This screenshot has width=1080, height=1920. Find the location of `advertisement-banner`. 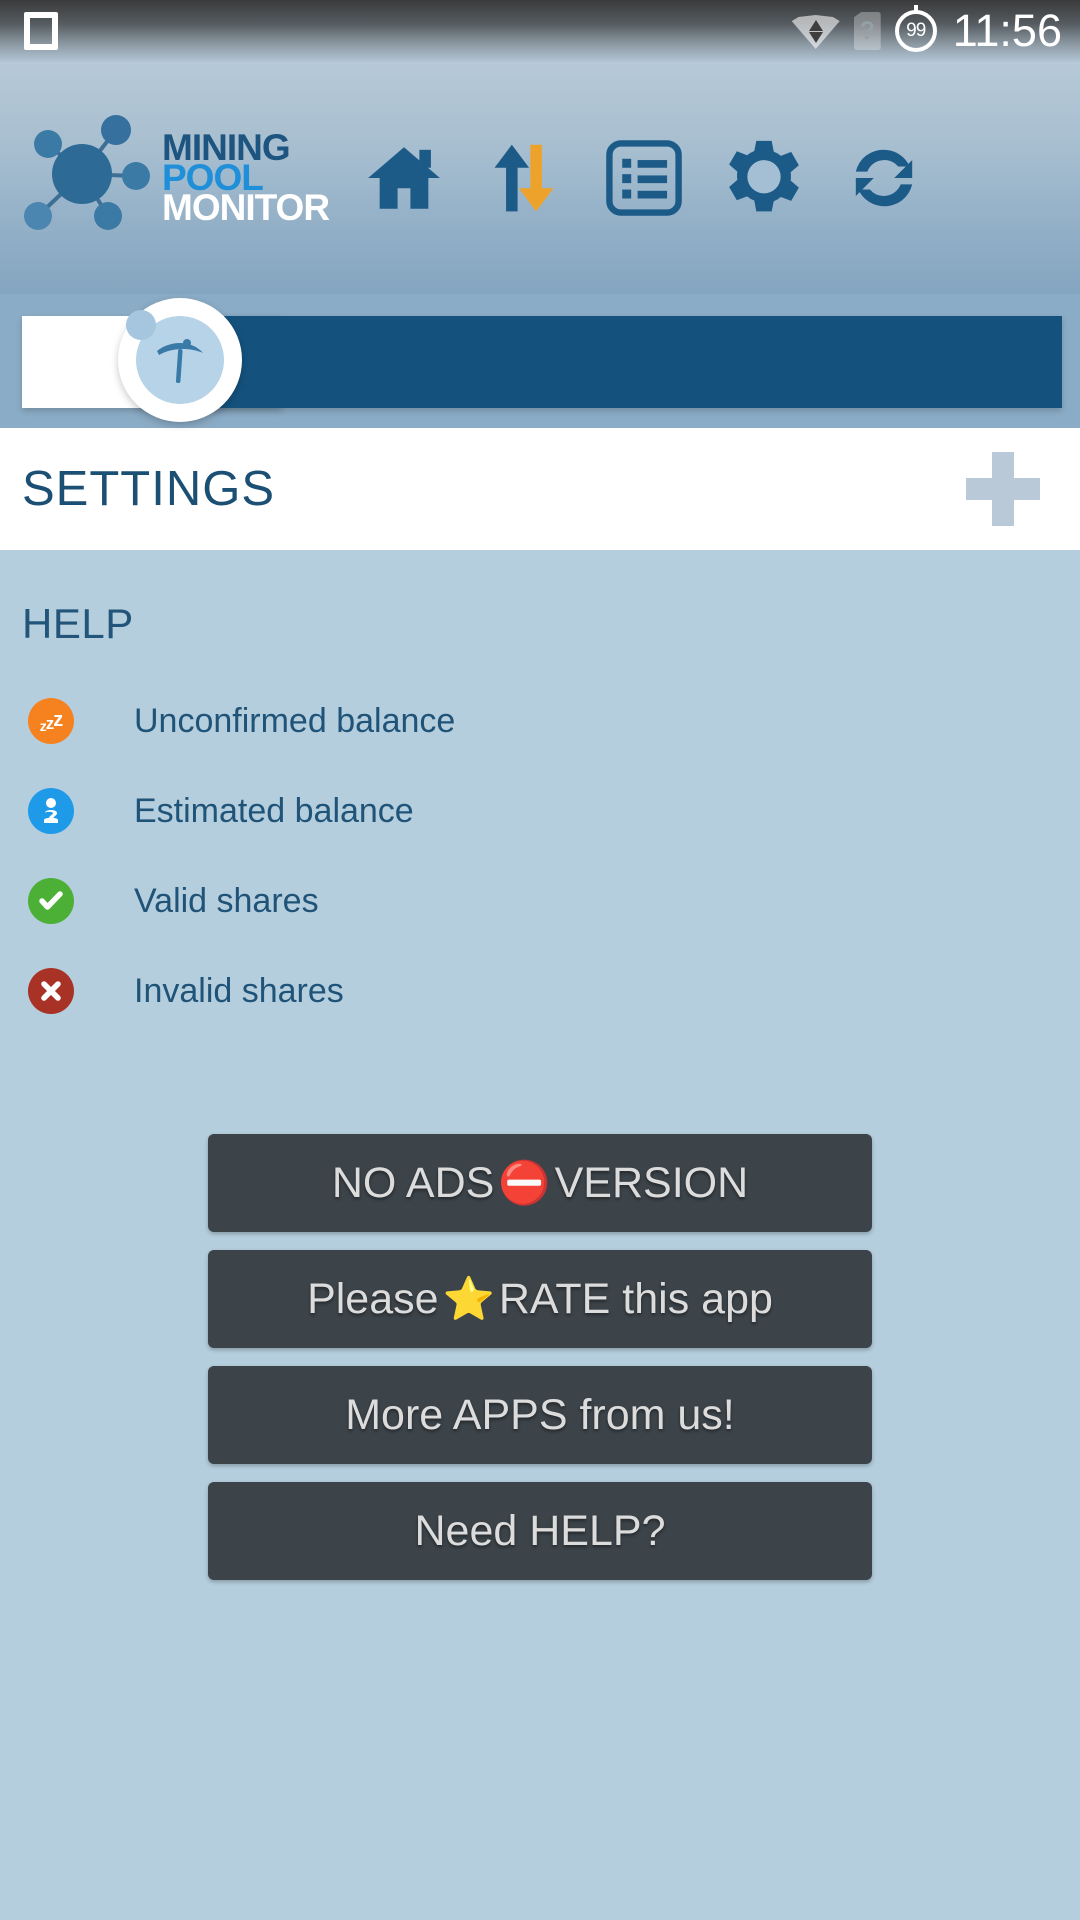

advertisement-banner is located at coordinates (540, 361).